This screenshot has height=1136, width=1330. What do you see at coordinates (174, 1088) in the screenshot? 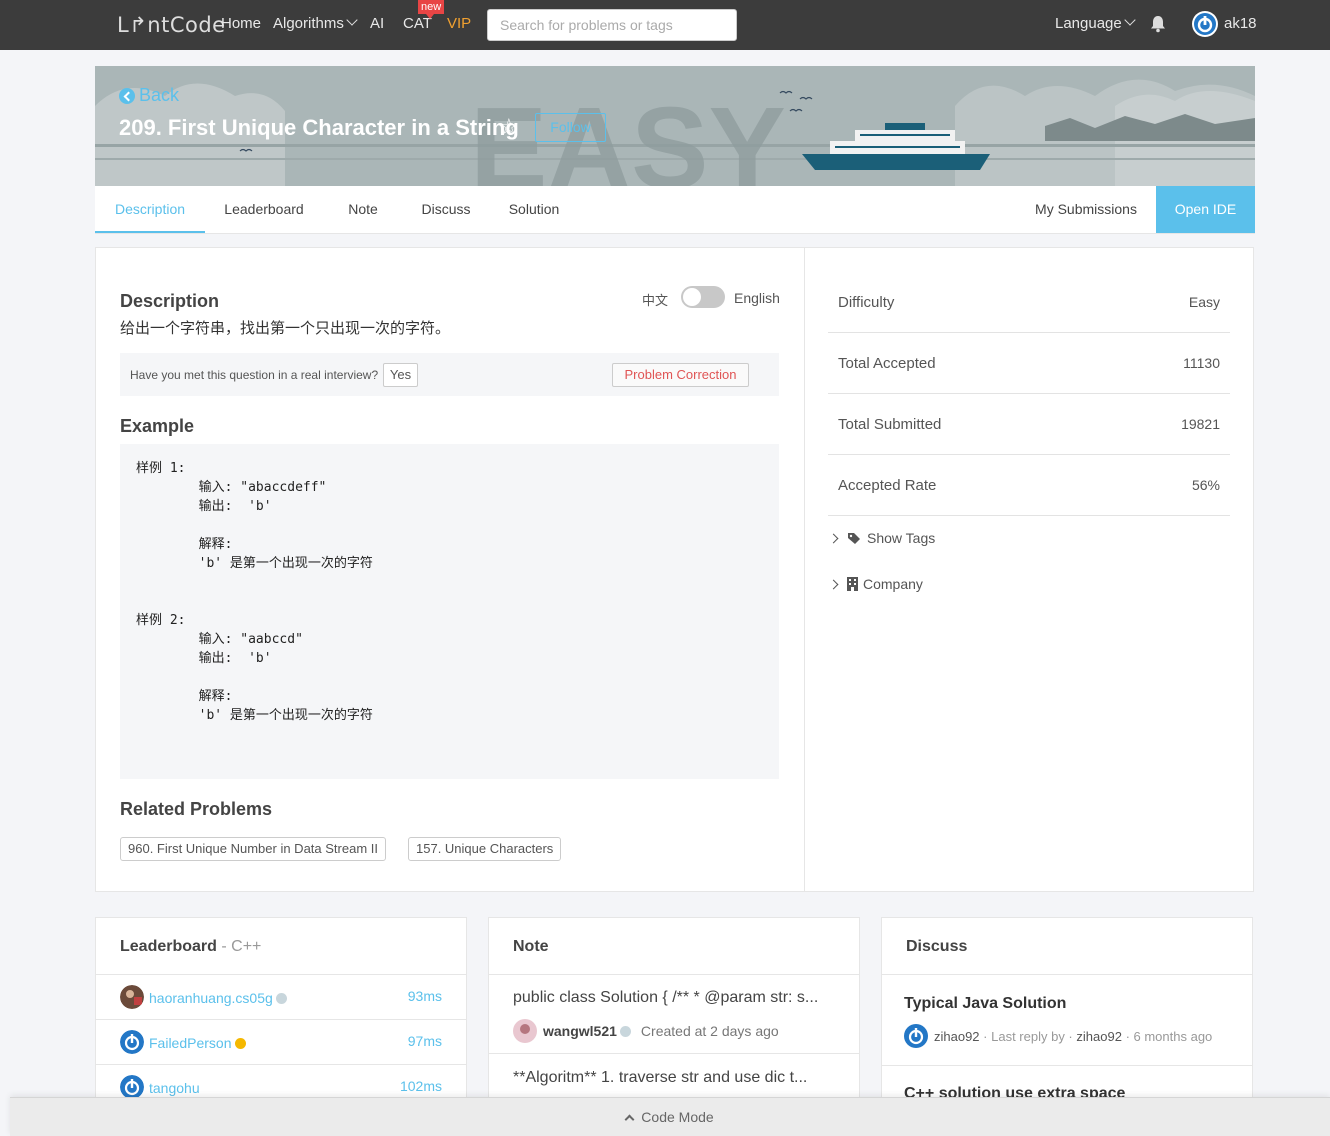
I see `leaderboard-user: tangohu` at bounding box center [174, 1088].